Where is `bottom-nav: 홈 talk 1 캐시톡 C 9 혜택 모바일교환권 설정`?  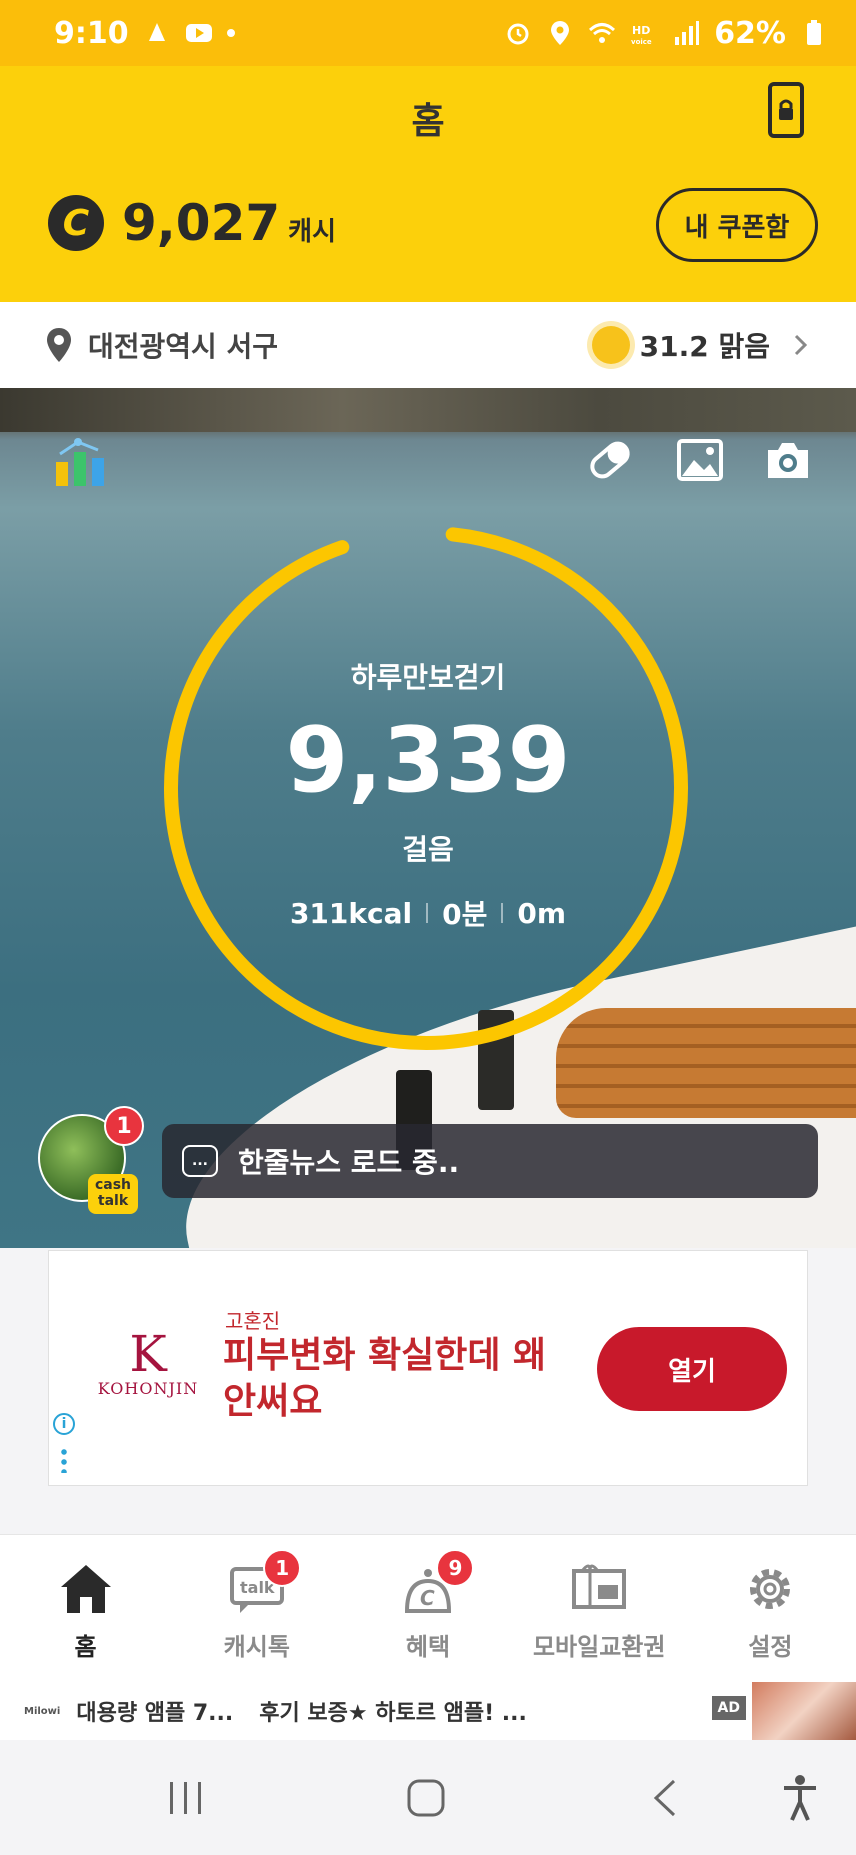
bottom-nav: 홈 talk 1 캐시톡 C 9 혜택 모바일교환권 설정 is located at coordinates (428, 1608).